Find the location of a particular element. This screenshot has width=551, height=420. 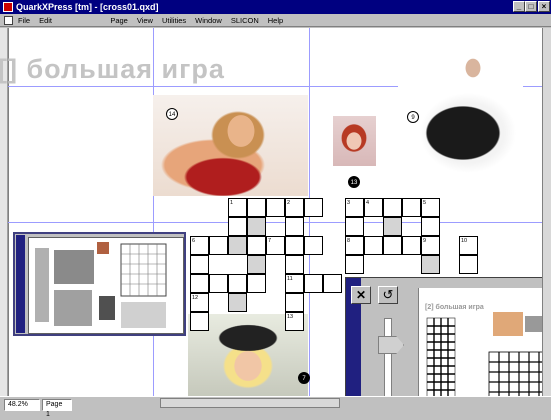

maximize-button: □ is located at coordinates (531, 6).